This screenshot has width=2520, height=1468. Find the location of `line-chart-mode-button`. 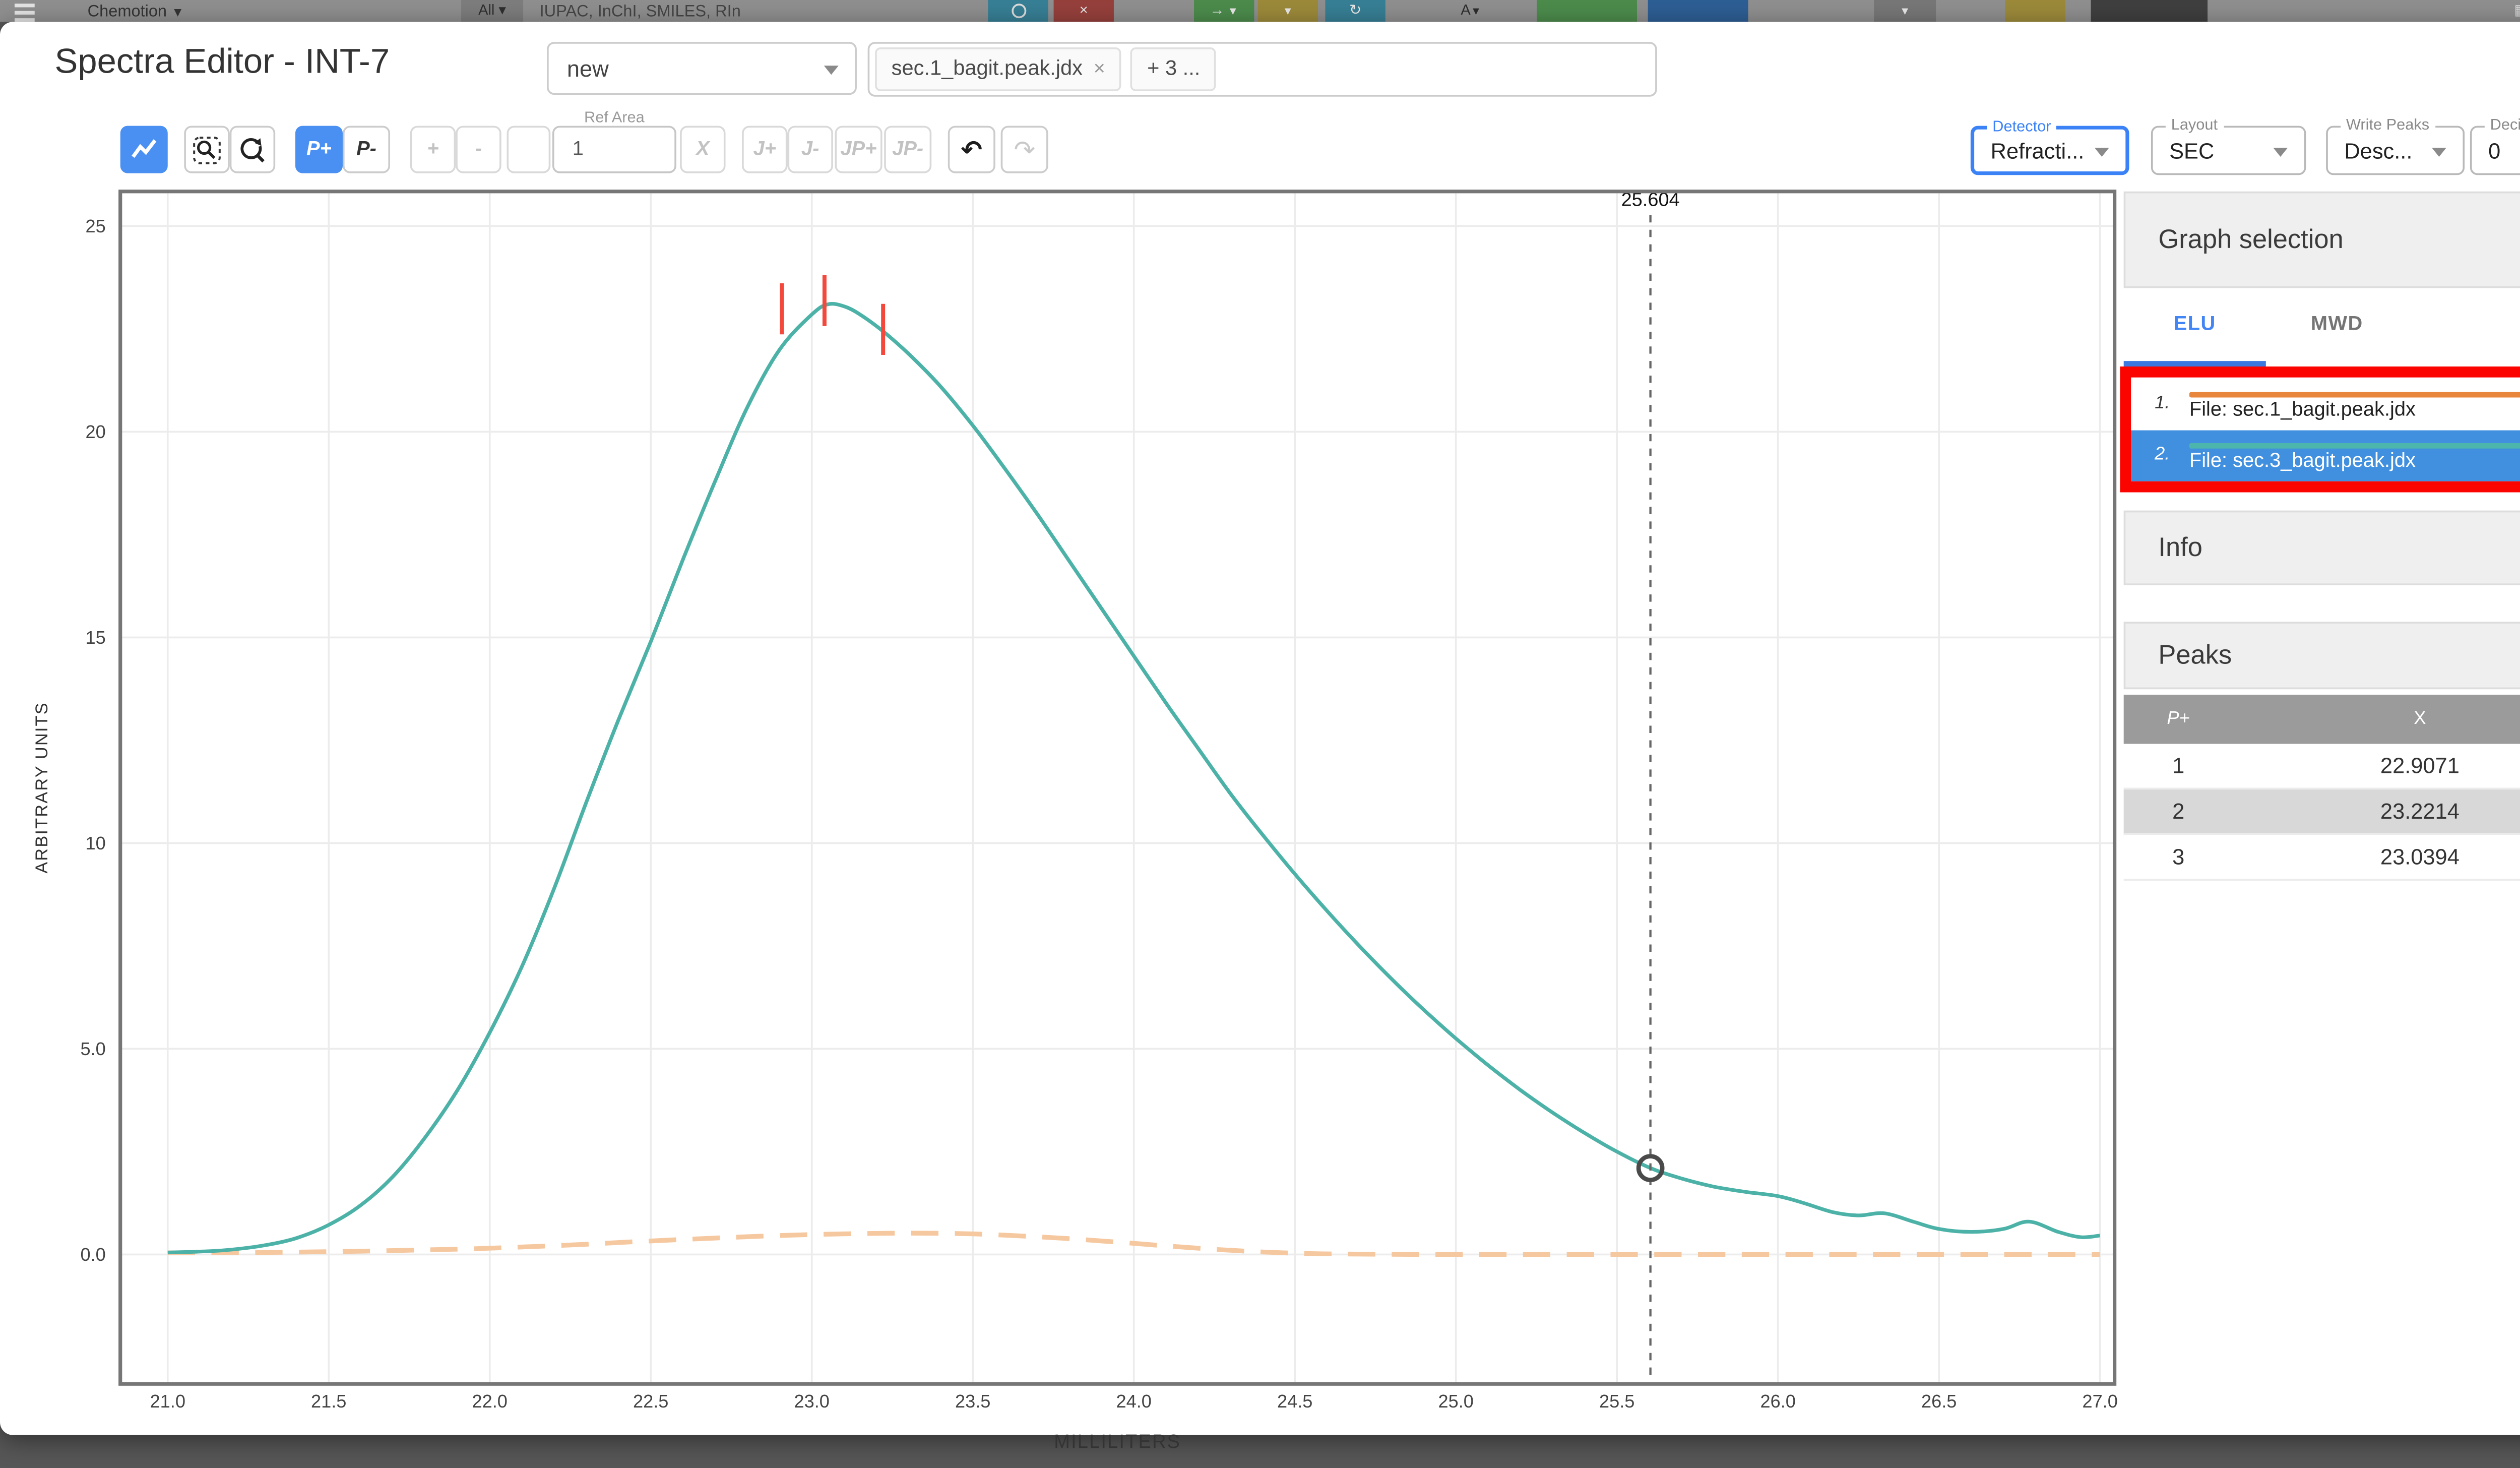

line-chart-mode-button is located at coordinates (144, 149).